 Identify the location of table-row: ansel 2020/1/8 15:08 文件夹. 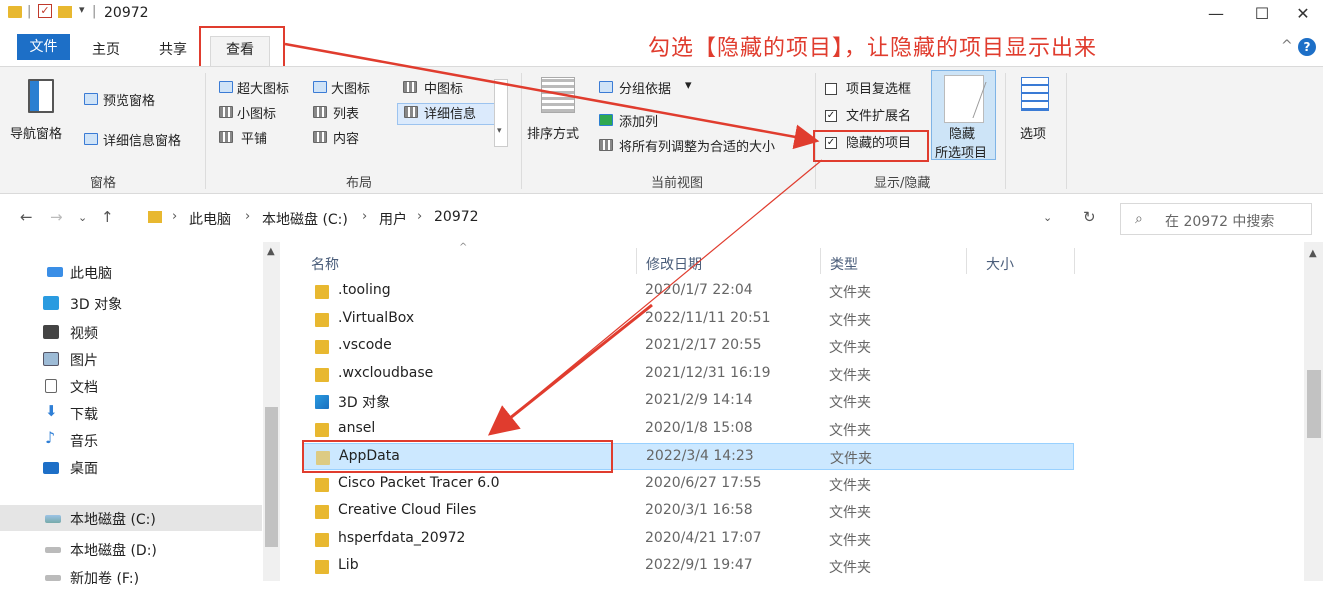
(688, 429).